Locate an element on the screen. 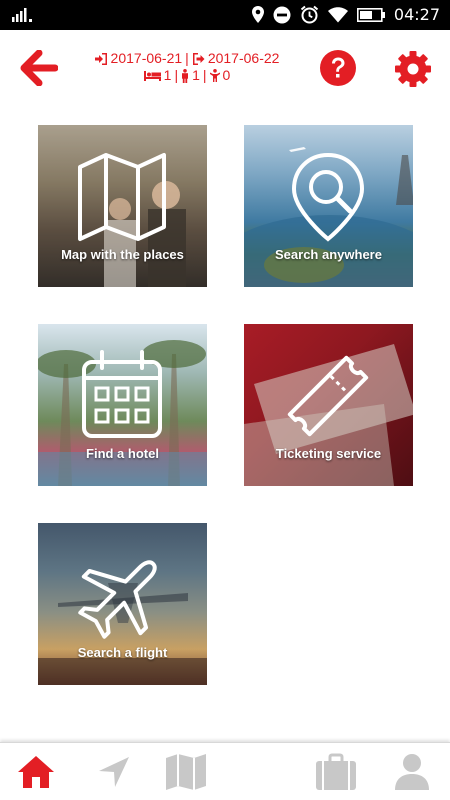 Image resolution: width=450 pixels, height=800 pixels. navigation-arrow-icon is located at coordinates (114, 772).